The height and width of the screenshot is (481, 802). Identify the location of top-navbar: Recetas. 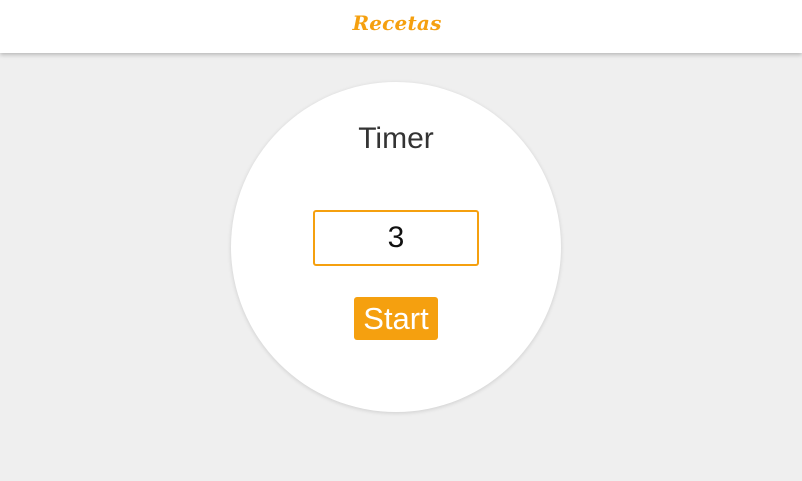
(401, 26).